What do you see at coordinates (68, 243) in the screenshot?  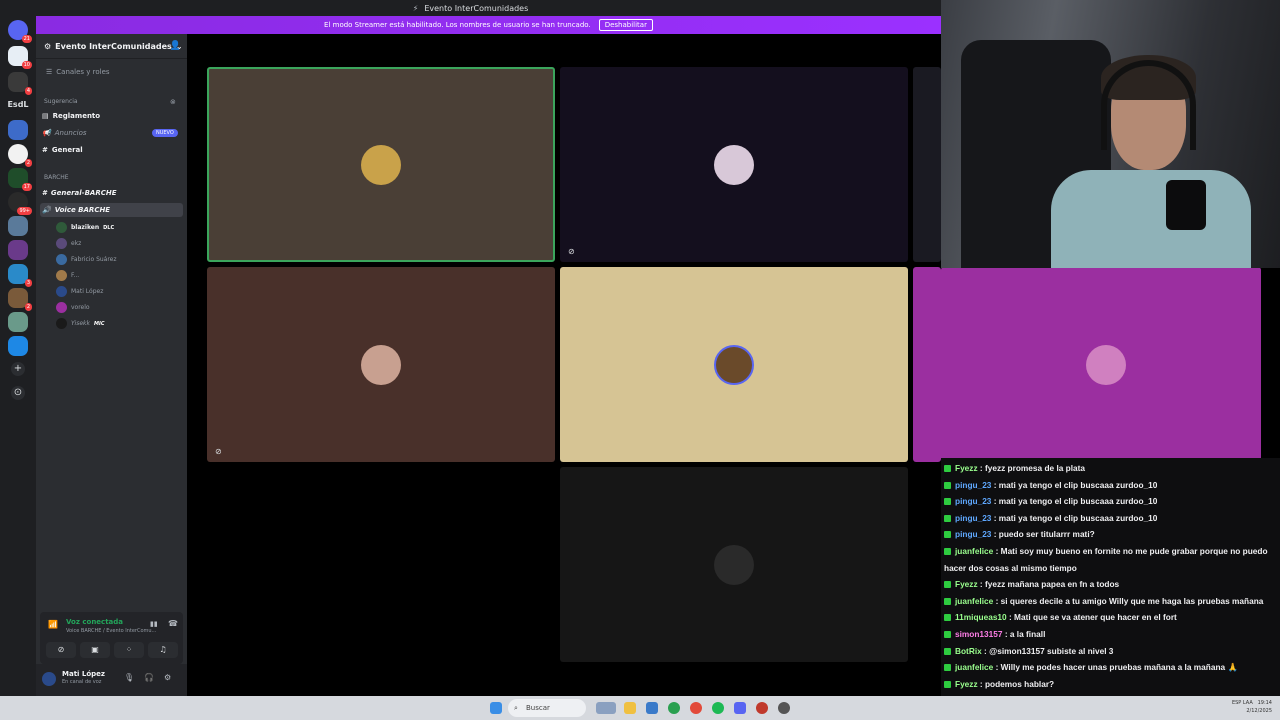 I see `voice-user: ekz` at bounding box center [68, 243].